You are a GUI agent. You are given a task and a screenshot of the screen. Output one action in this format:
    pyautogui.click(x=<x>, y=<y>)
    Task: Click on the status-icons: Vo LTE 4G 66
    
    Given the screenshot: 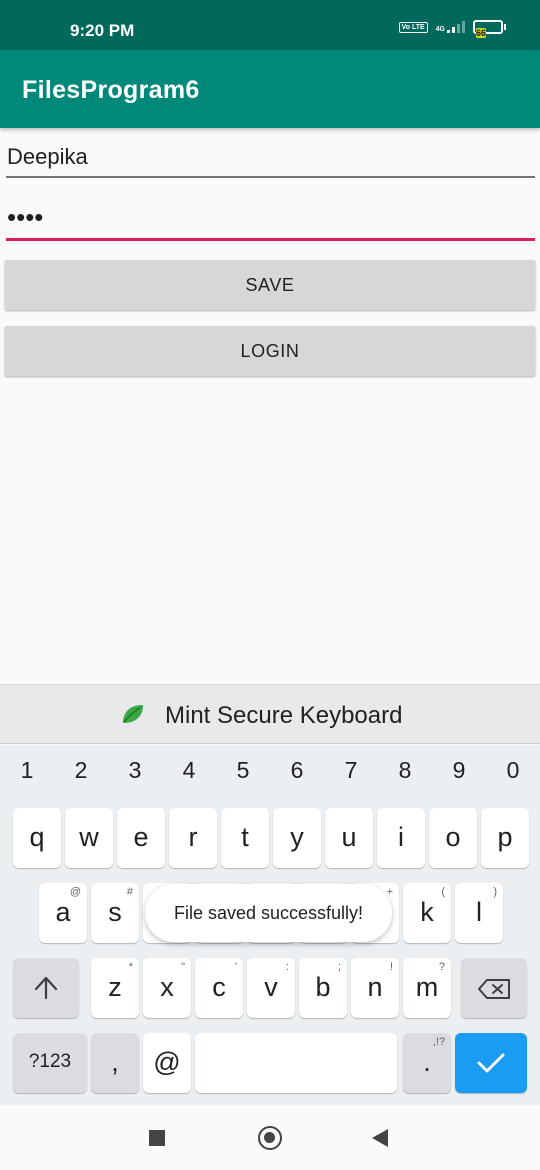 What is the action you would take?
    pyautogui.click(x=452, y=29)
    